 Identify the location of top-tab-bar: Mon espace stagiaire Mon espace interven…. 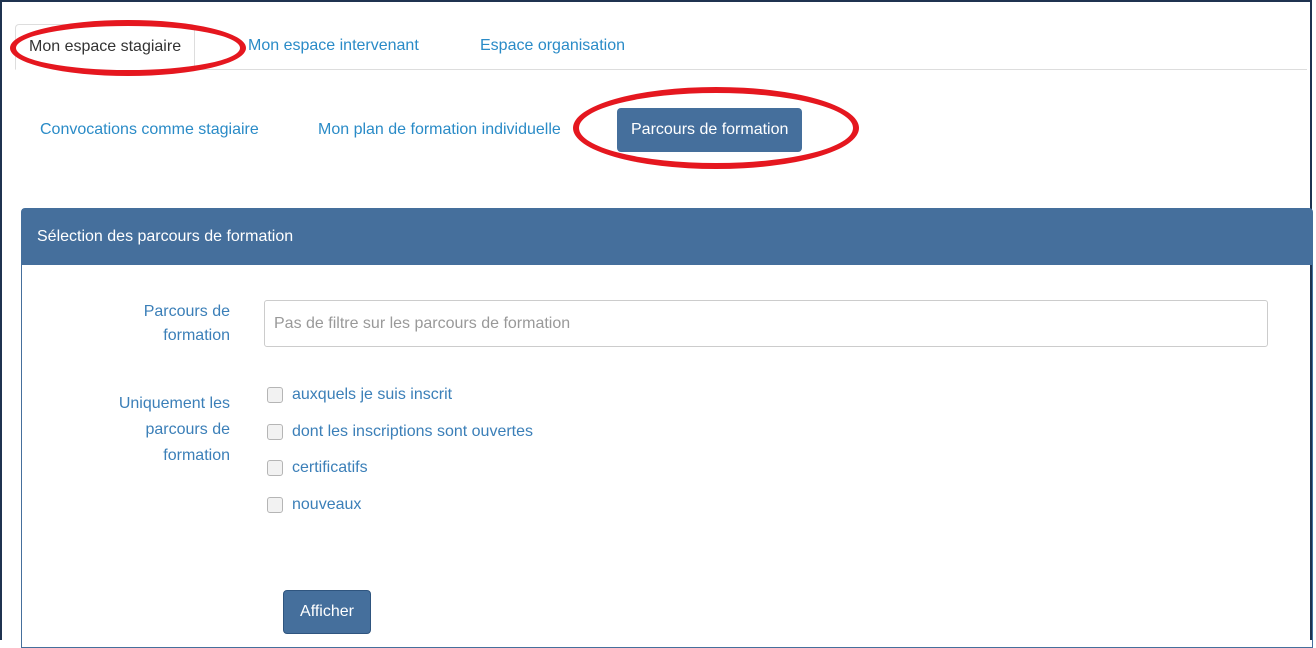
(661, 47).